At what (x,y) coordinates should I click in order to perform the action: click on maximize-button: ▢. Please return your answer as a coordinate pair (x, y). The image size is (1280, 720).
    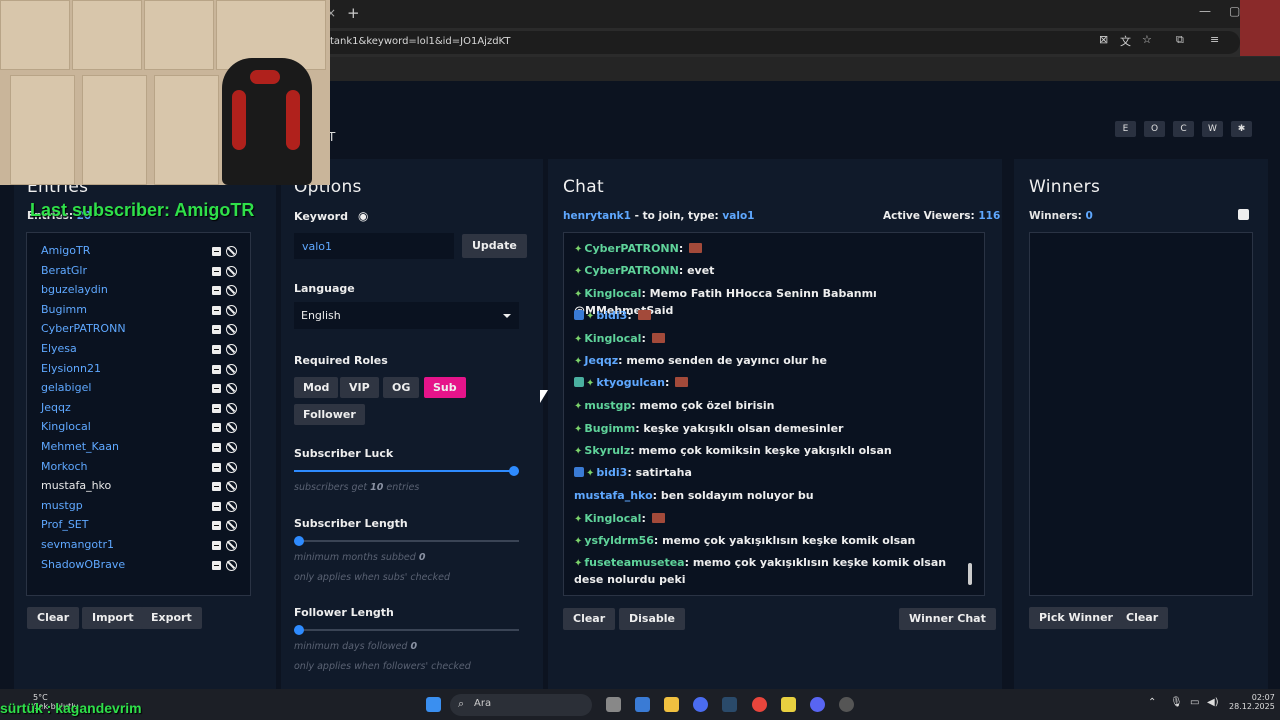
    Looking at the image, I should click on (1234, 11).